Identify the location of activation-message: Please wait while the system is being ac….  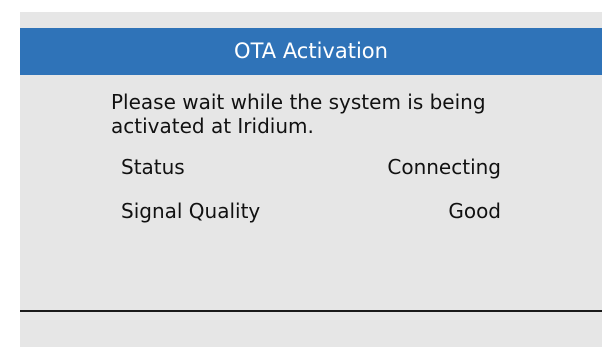
(298, 114).